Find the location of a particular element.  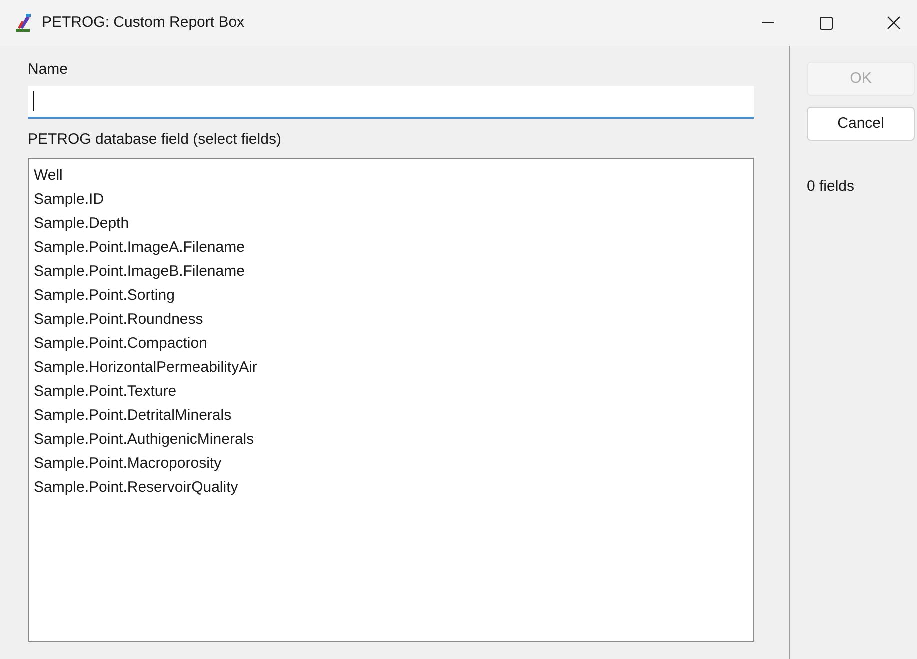

maximize-icon is located at coordinates (826, 23).